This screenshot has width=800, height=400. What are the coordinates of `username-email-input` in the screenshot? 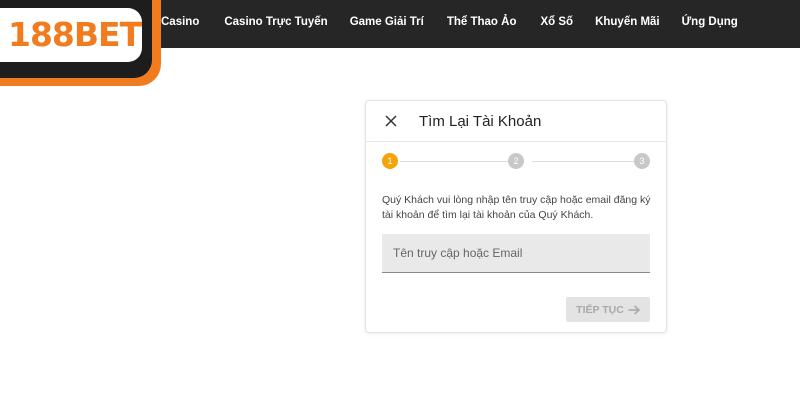 It's located at (516, 253).